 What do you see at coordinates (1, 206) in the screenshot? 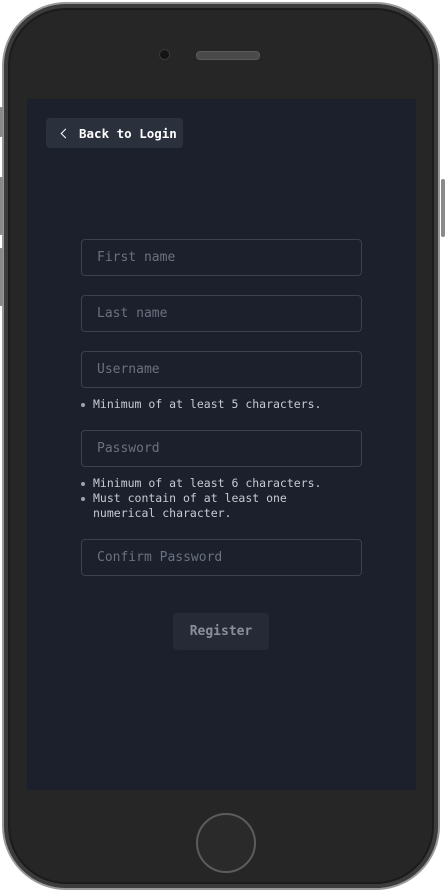
I see `volume-up-button` at bounding box center [1, 206].